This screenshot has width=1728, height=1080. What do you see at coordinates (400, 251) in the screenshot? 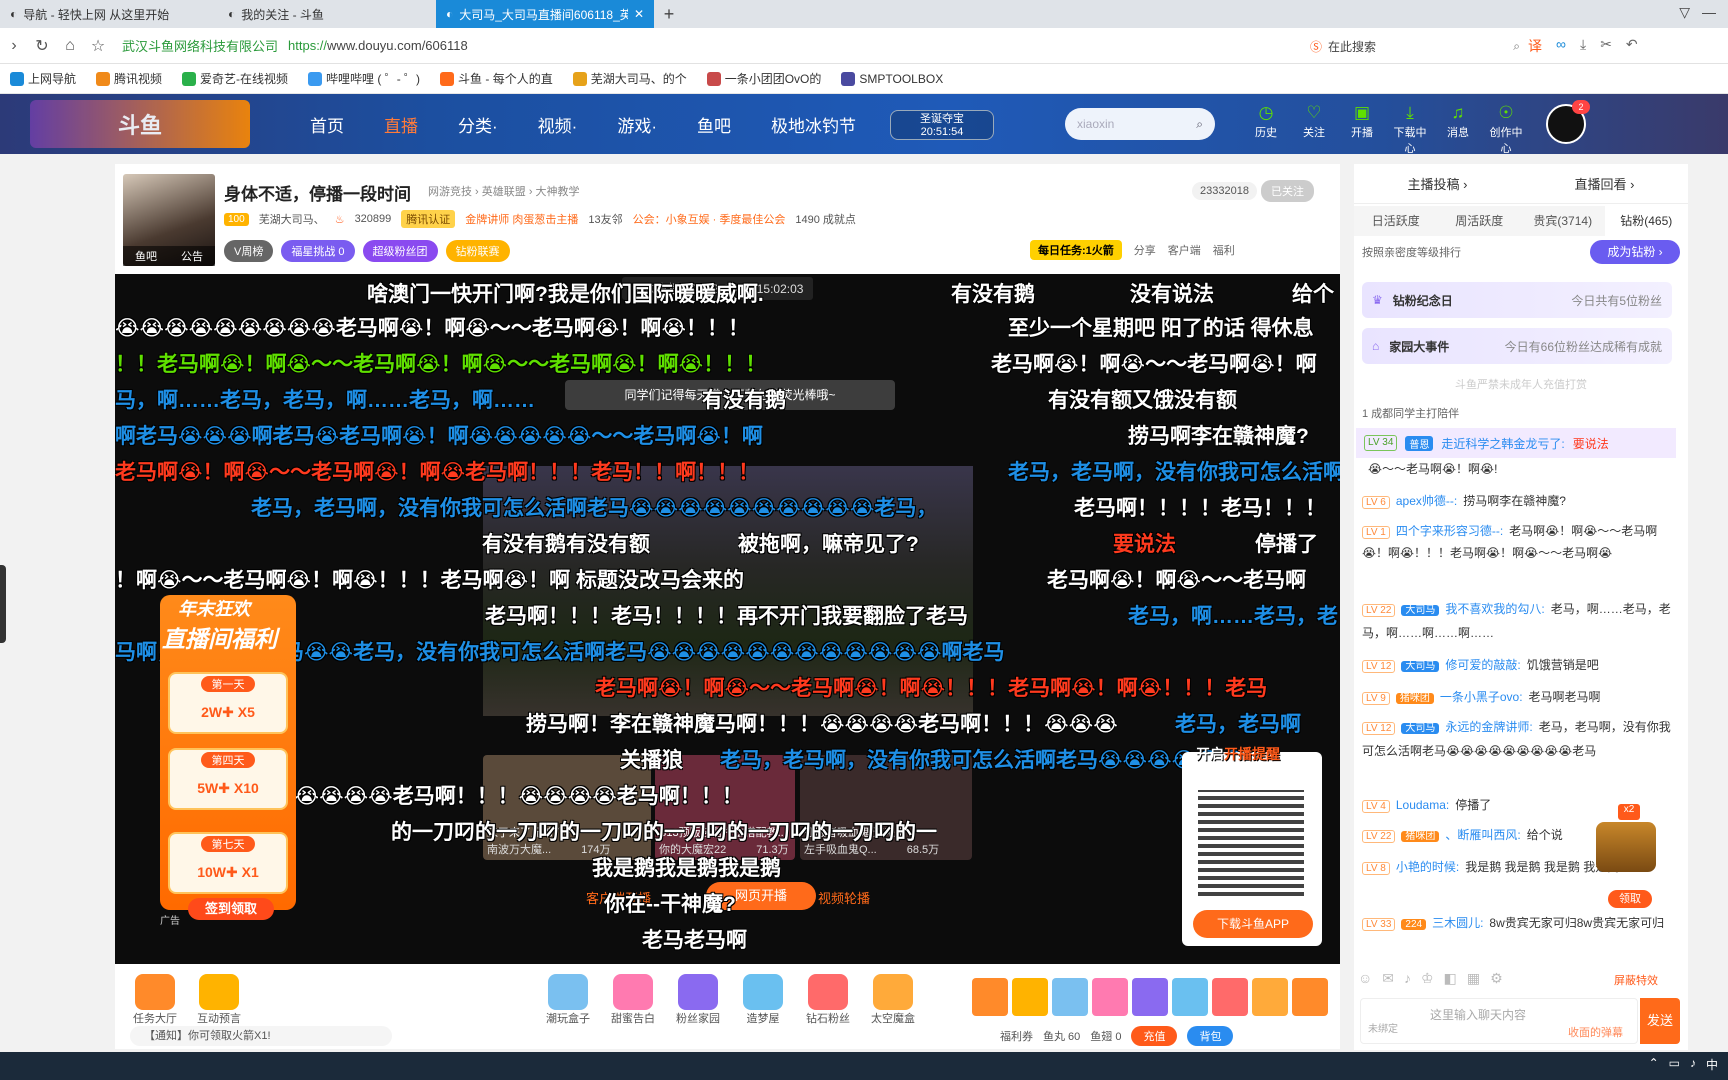
I see `room-chip: 超级粉丝团` at bounding box center [400, 251].